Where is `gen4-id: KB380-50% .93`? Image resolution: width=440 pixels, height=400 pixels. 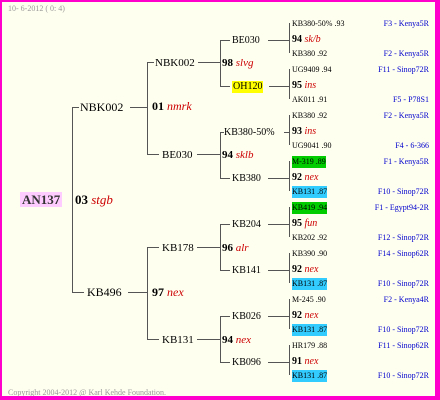
gen4-id: KB380-50% .93 is located at coordinates (318, 24).